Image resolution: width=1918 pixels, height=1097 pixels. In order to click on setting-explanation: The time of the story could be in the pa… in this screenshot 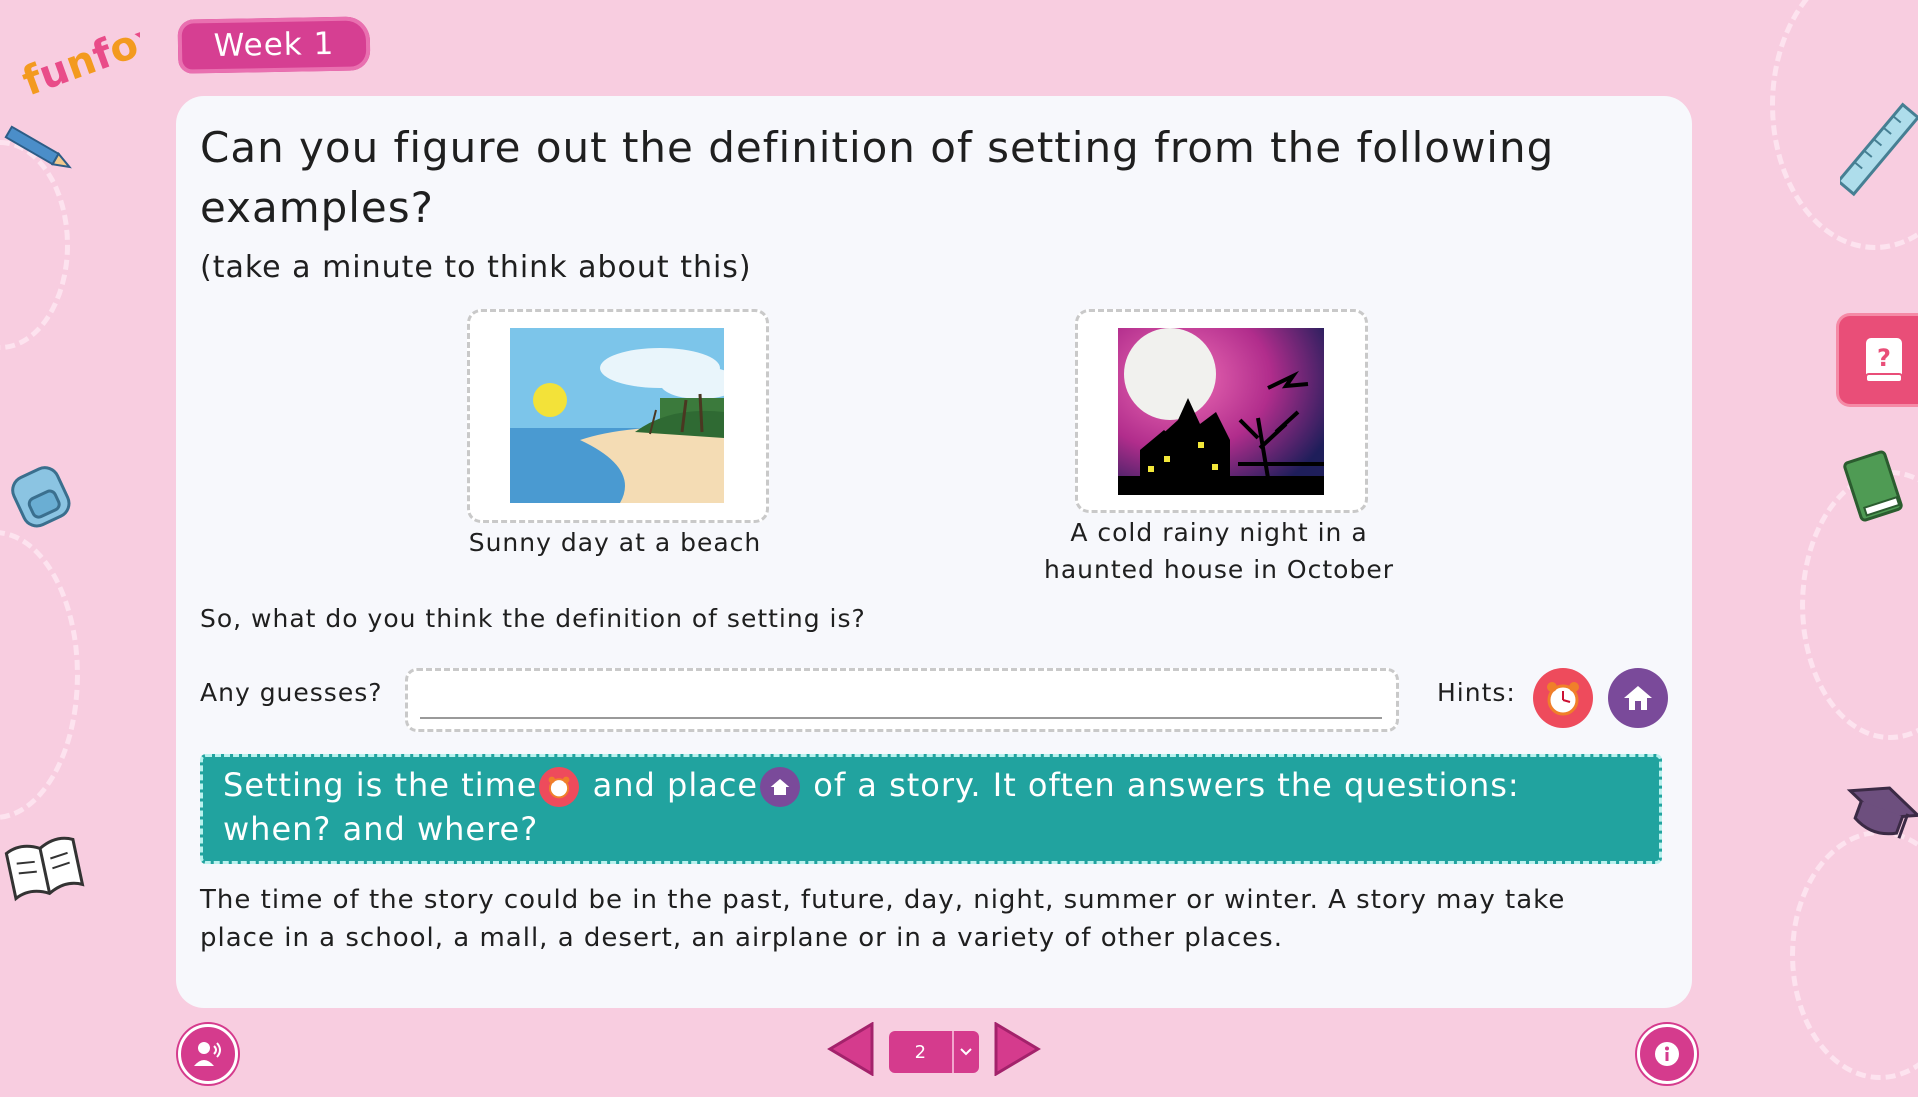, I will do `click(883, 919)`.